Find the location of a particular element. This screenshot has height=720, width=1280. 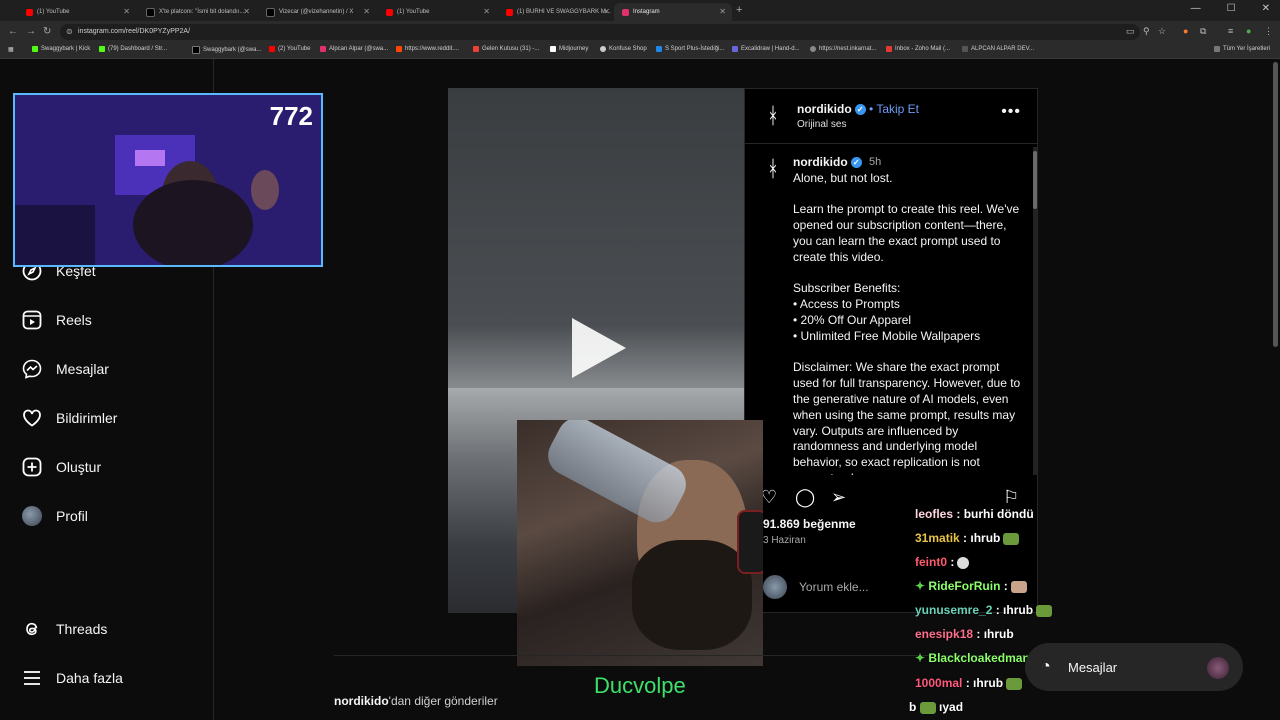

sidebar-item-threads: Threads is located at coordinates (64, 629).